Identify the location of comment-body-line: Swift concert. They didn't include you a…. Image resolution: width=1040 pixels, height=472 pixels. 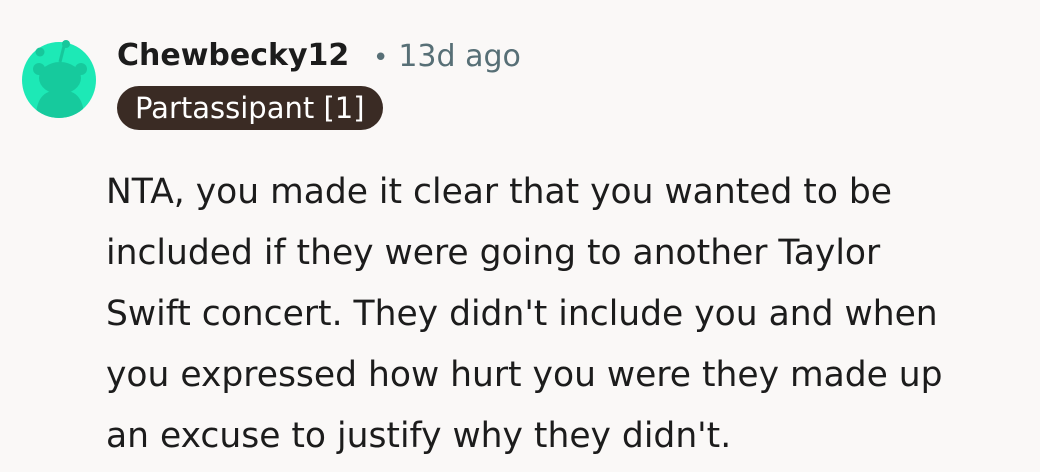
(522, 314).